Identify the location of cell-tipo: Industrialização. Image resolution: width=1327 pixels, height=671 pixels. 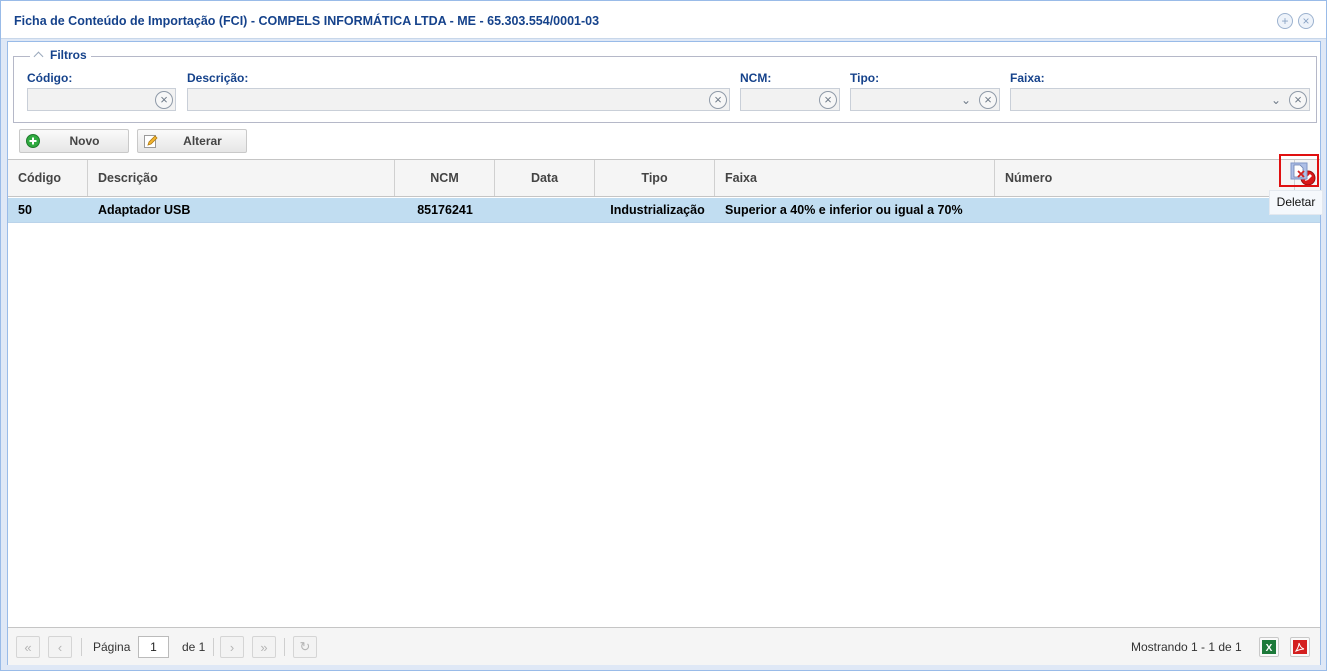
(657, 210).